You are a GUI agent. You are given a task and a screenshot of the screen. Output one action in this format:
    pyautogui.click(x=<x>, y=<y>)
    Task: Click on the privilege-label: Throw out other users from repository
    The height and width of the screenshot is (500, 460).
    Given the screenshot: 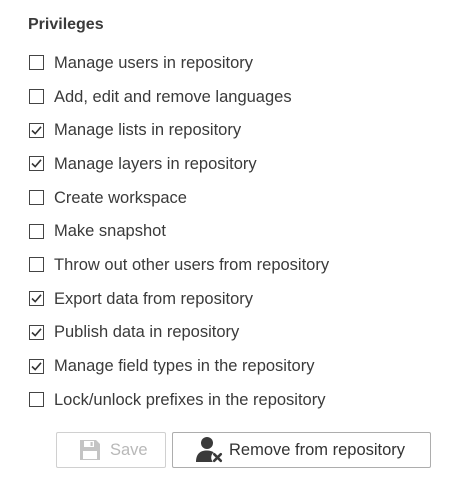 What is the action you would take?
    pyautogui.click(x=192, y=264)
    